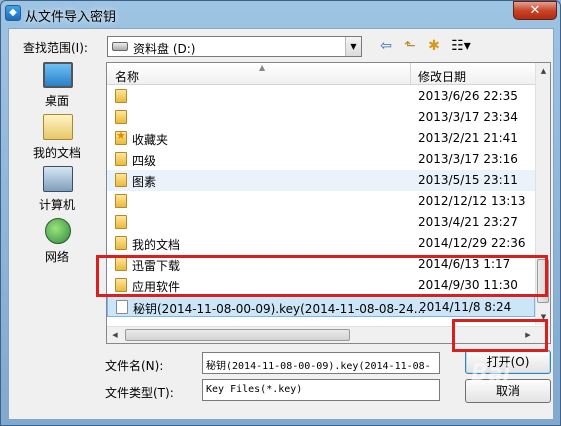 This screenshot has width=561, height=426. What do you see at coordinates (472, 243) in the screenshot?
I see `item-date: 2014/12/29 22:36` at bounding box center [472, 243].